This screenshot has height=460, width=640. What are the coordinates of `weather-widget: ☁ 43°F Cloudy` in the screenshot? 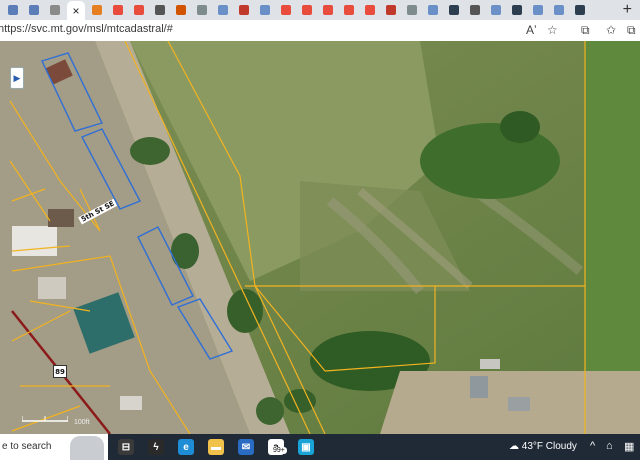 It's located at (543, 446).